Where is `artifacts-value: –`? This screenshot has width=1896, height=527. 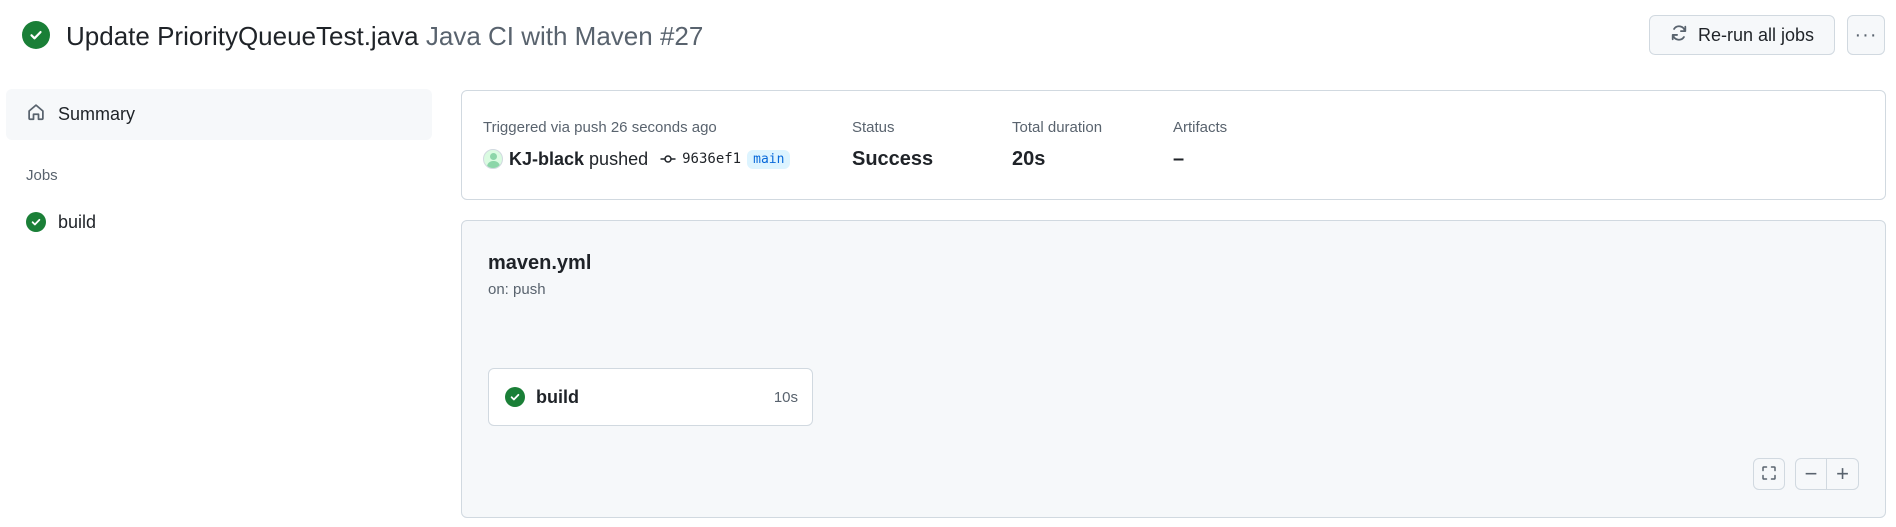 artifacts-value: – is located at coordinates (1179, 159).